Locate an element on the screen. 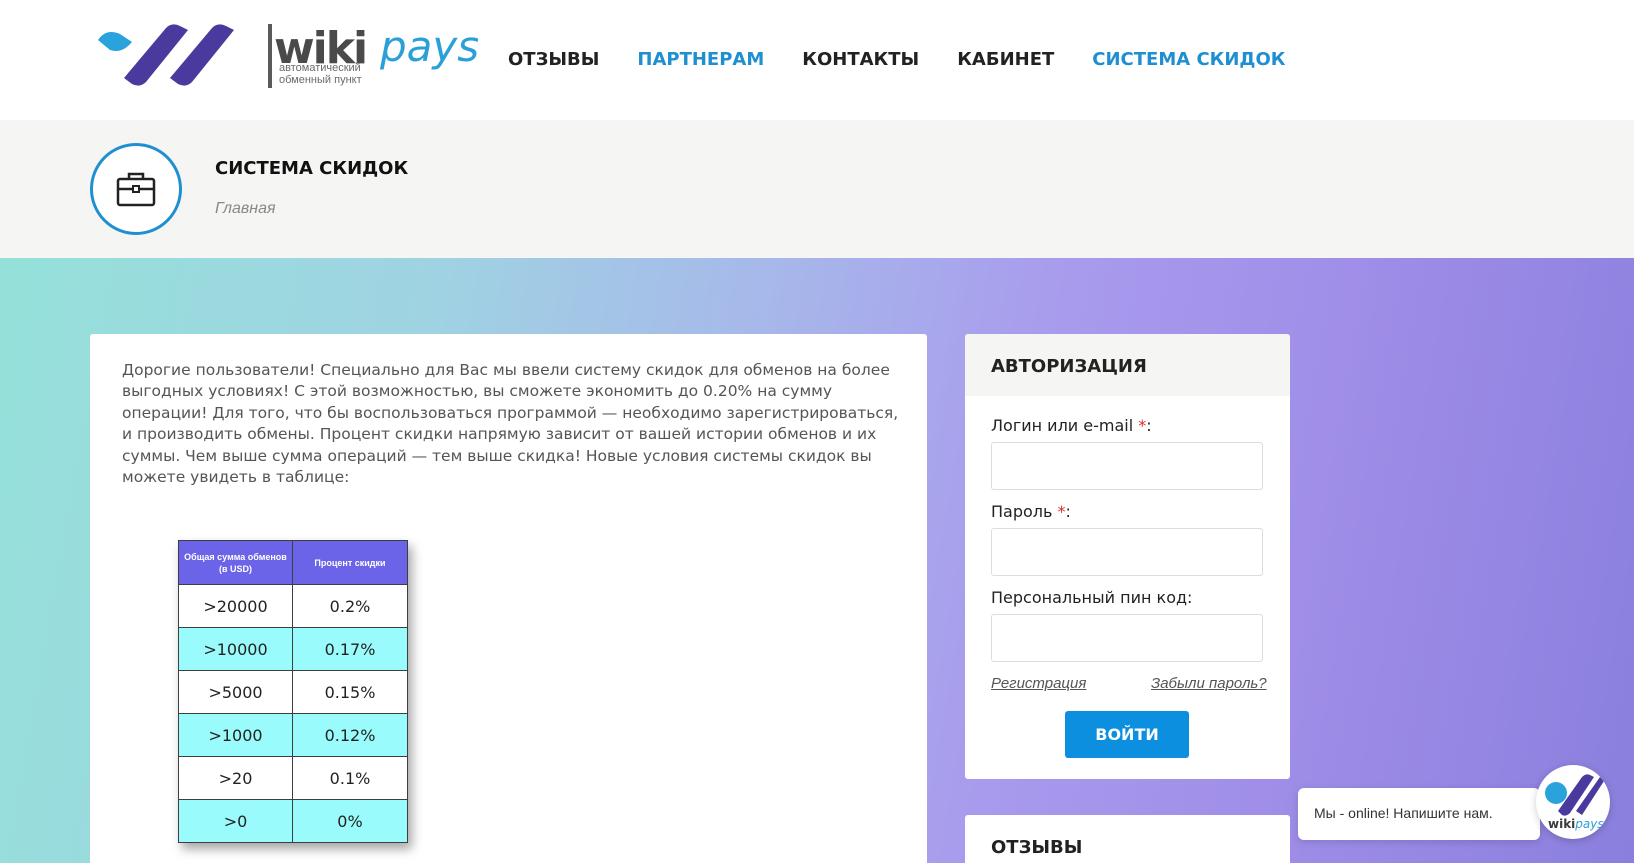 The width and height of the screenshot is (1634, 863). table-header-cell: Общая сумма обменов (в USD) is located at coordinates (235, 562).